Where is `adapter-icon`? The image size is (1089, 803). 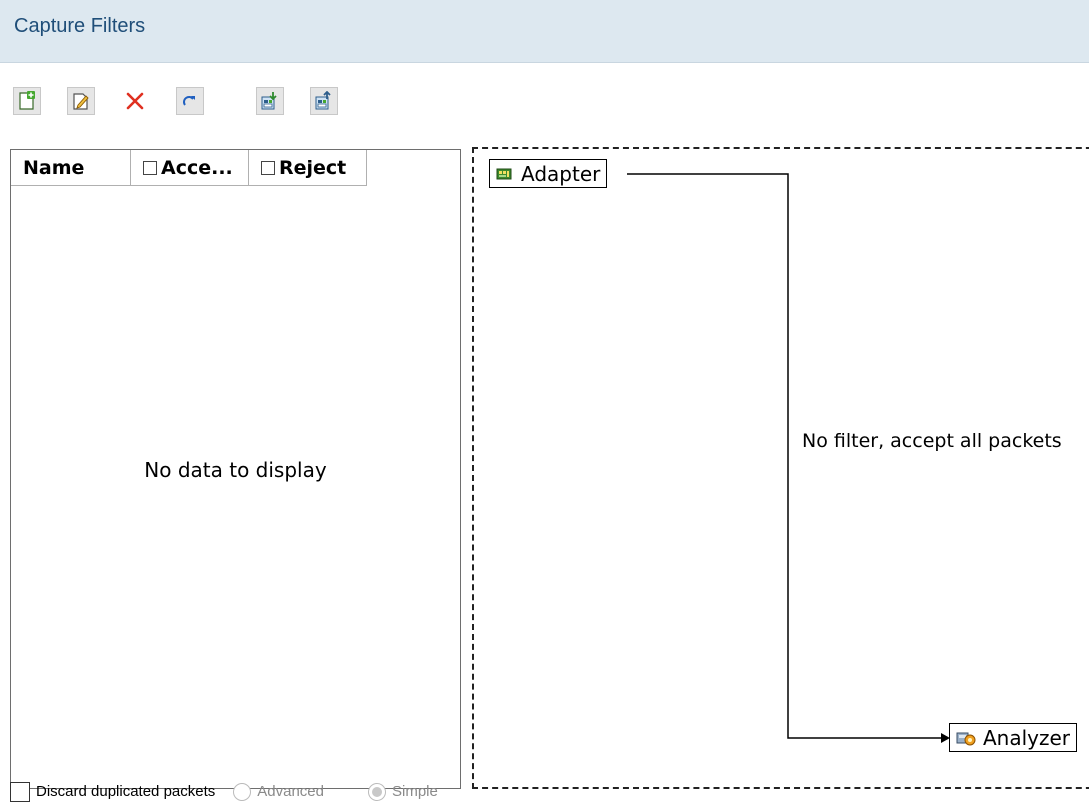 adapter-icon is located at coordinates (504, 173).